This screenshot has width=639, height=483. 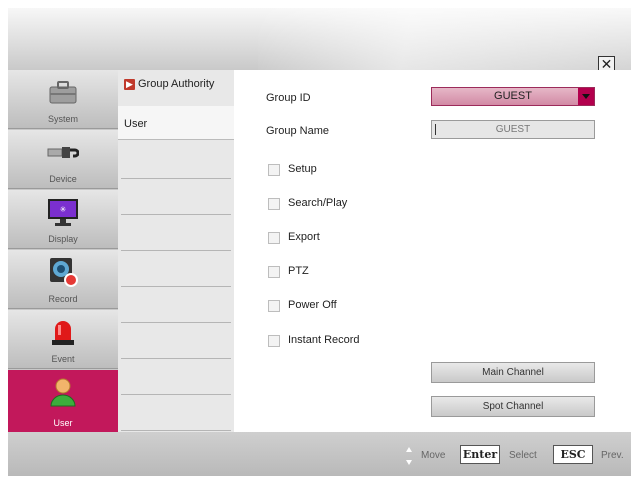 I want to click on group-name-label: Group Name, so click(x=297, y=131).